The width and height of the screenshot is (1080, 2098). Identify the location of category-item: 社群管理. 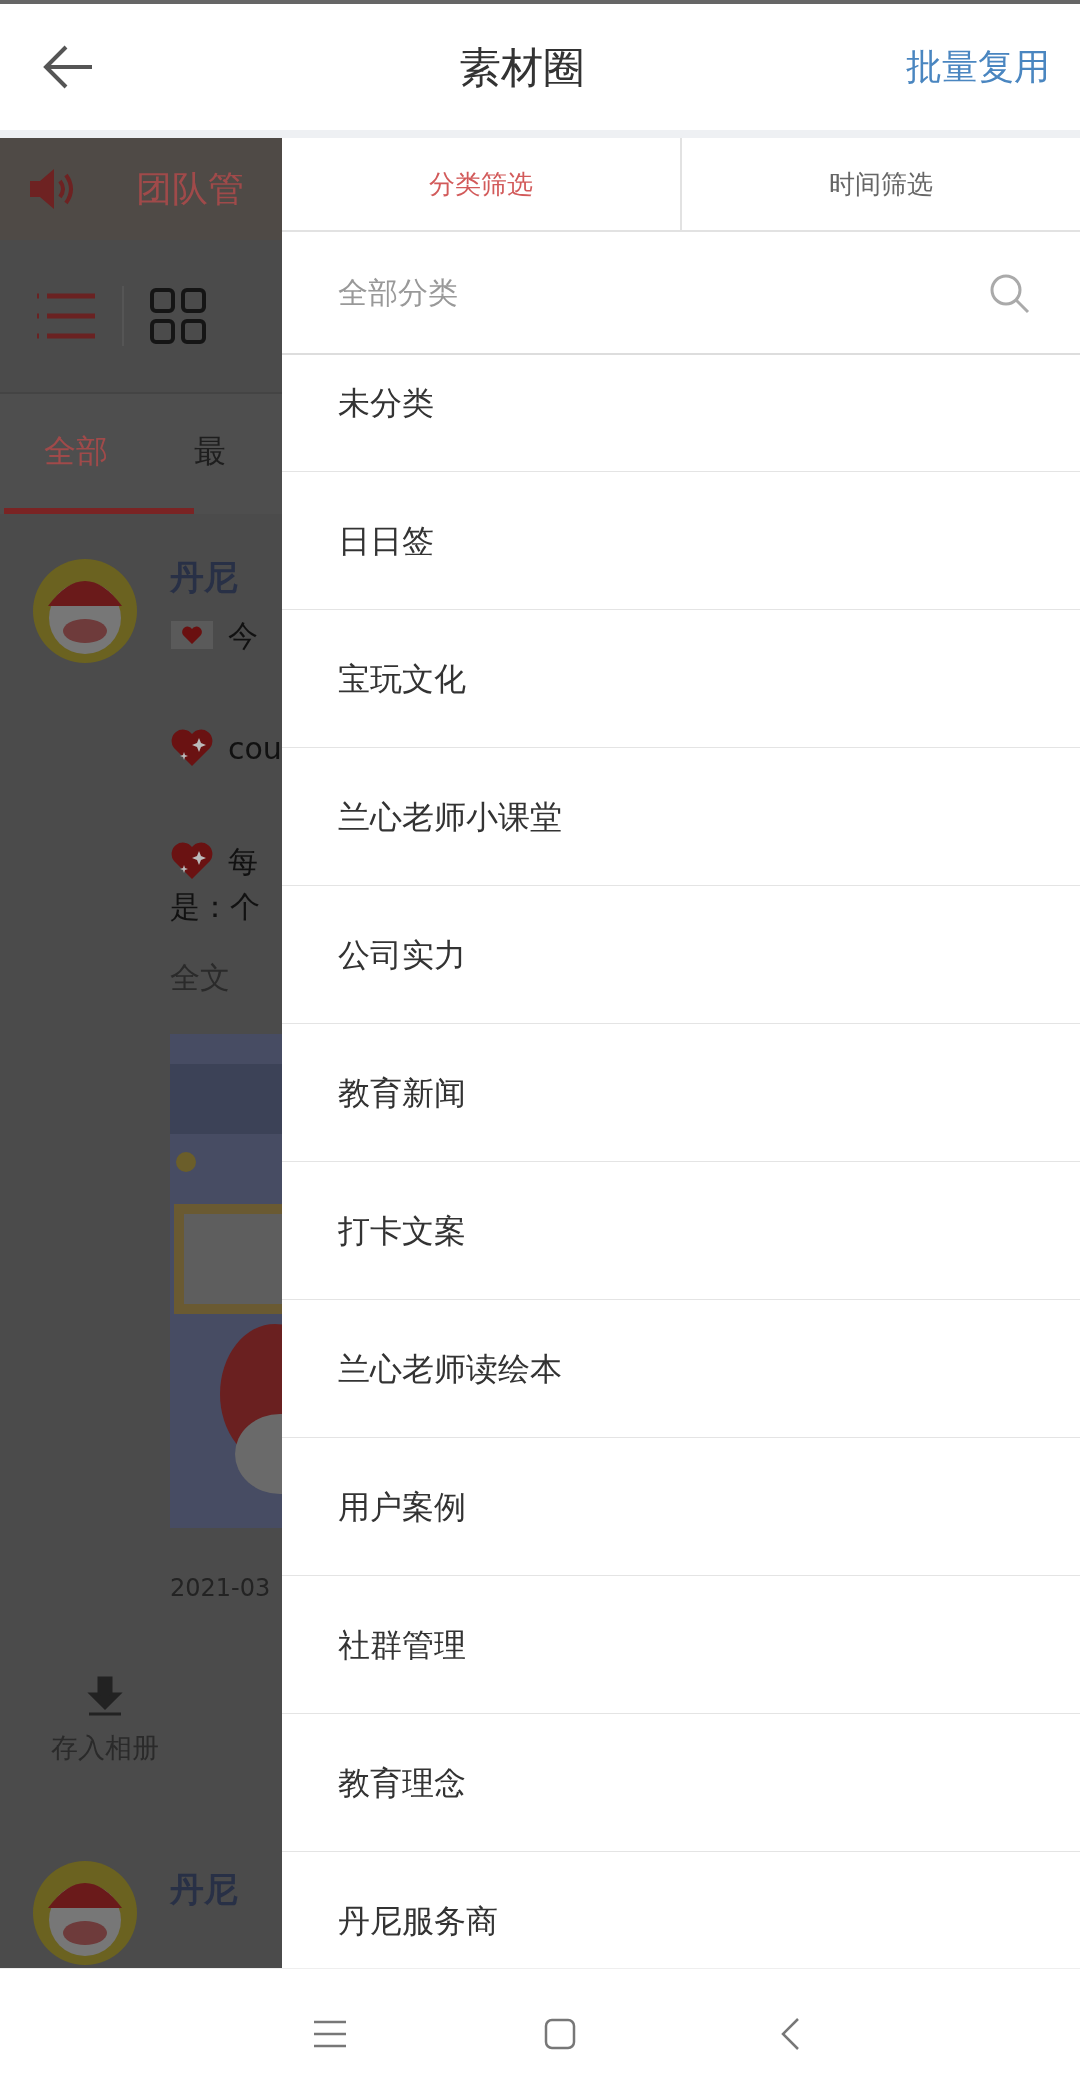
(681, 1645).